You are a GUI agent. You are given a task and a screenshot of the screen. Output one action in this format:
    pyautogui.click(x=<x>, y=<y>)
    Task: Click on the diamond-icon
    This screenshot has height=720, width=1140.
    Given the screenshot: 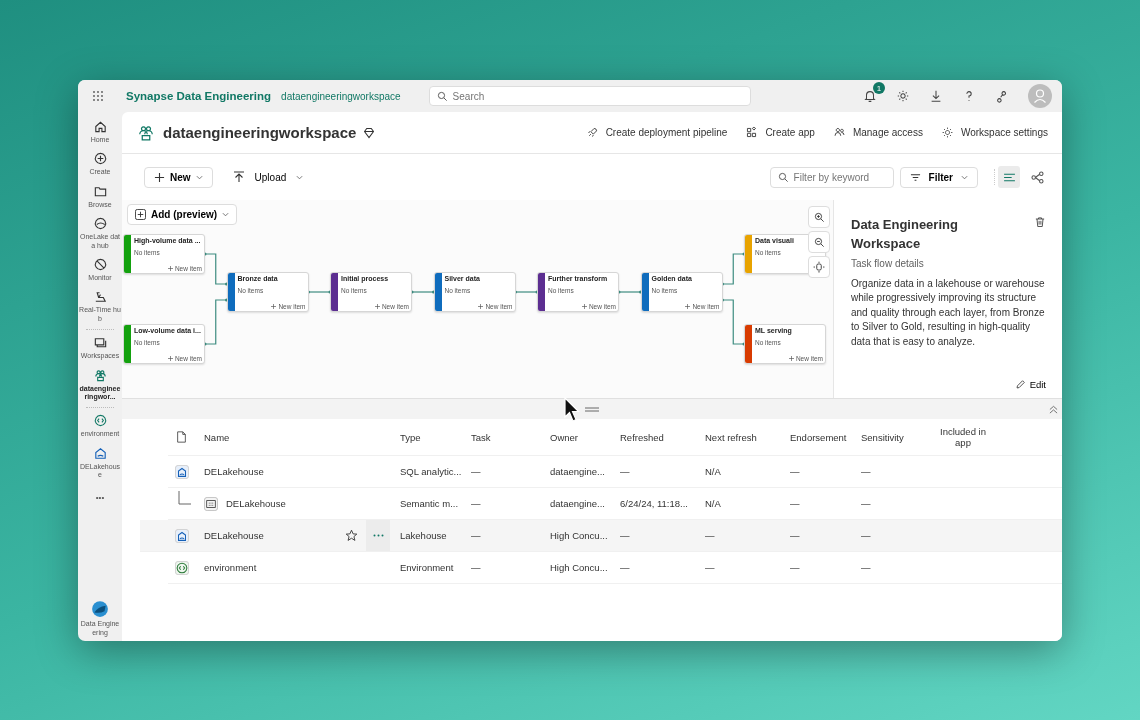 What is the action you would take?
    pyautogui.click(x=369, y=132)
    